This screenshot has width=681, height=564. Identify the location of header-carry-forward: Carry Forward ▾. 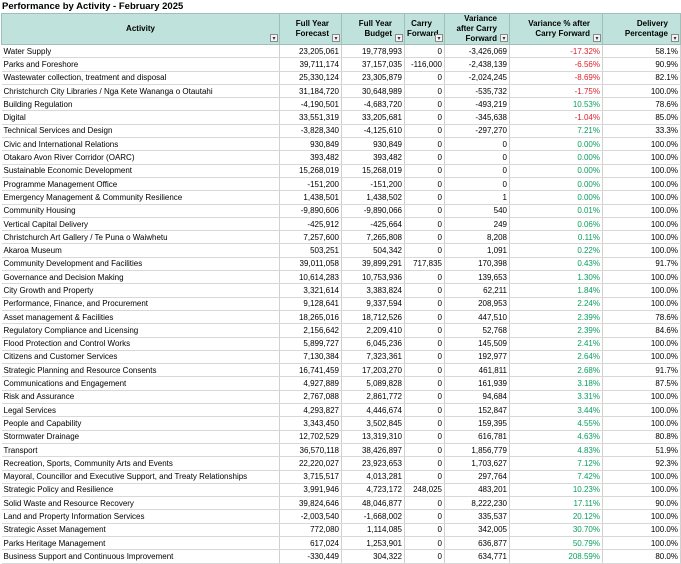
(424, 29).